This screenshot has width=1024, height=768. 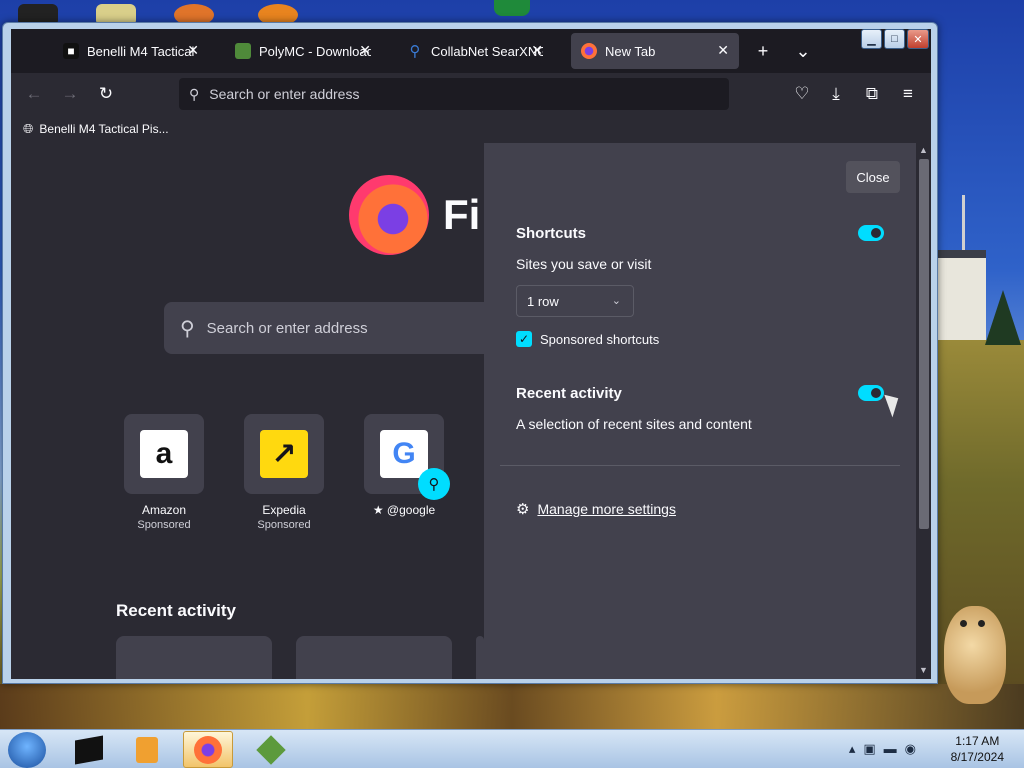 I want to click on taskbar-app-polymc, so click(x=271, y=749).